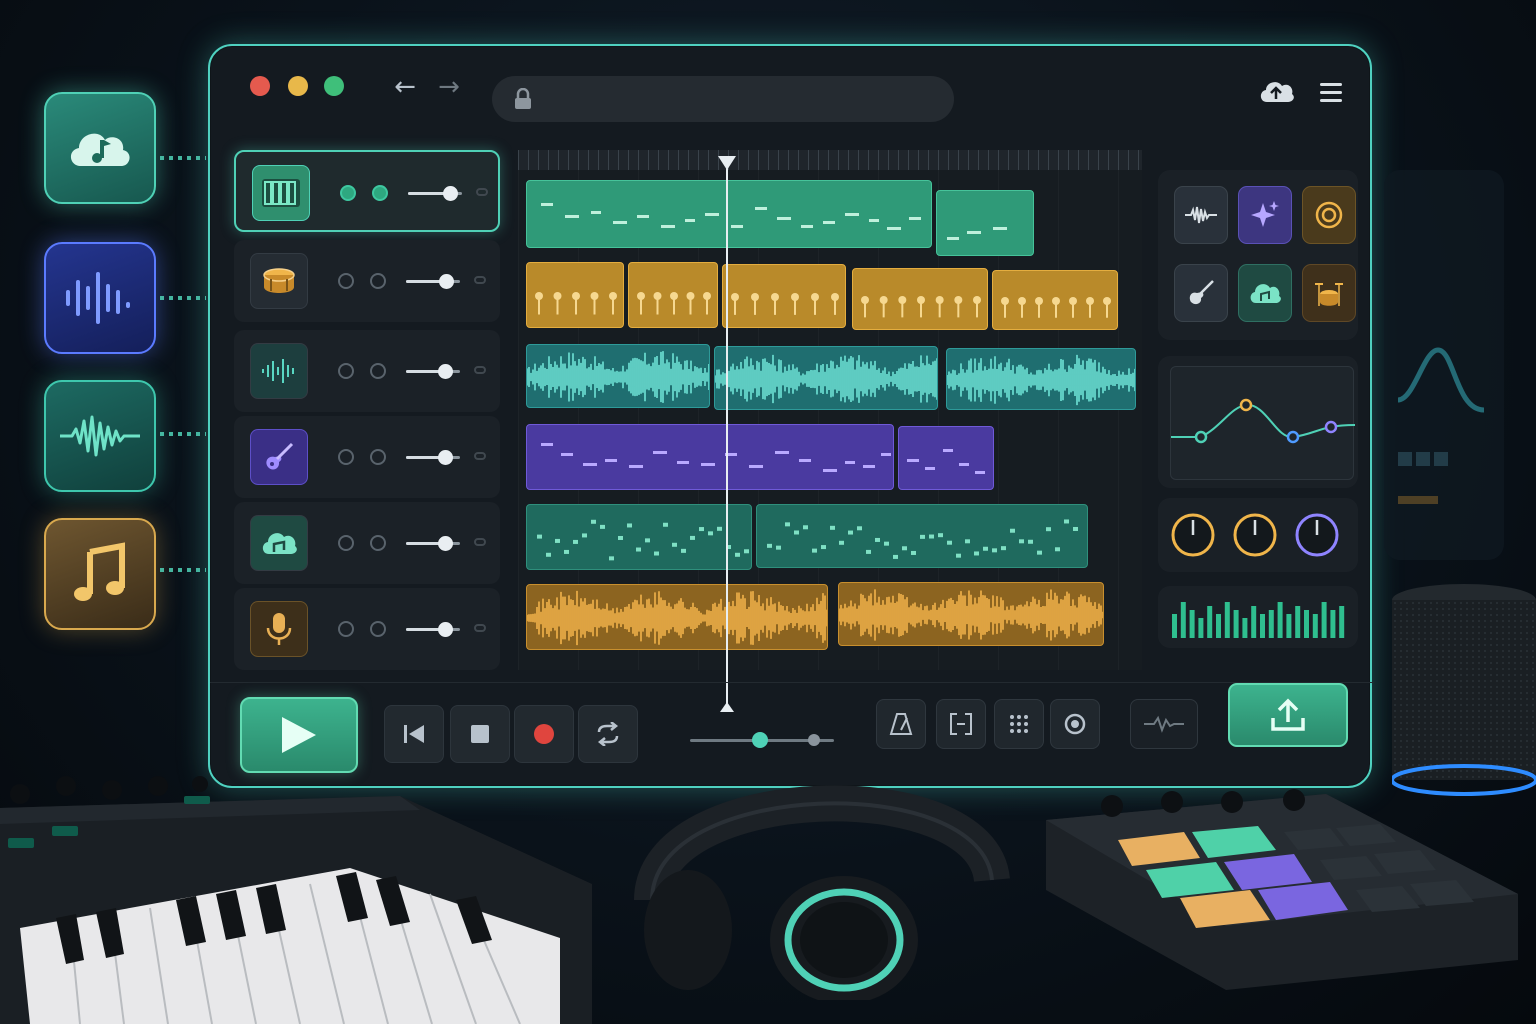 The height and width of the screenshot is (1024, 1536). I want to click on forward-button: →, so click(449, 87).